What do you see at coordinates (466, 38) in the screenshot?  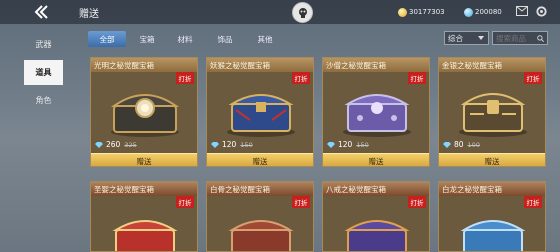 I see `sort-dropdown: 综合` at bounding box center [466, 38].